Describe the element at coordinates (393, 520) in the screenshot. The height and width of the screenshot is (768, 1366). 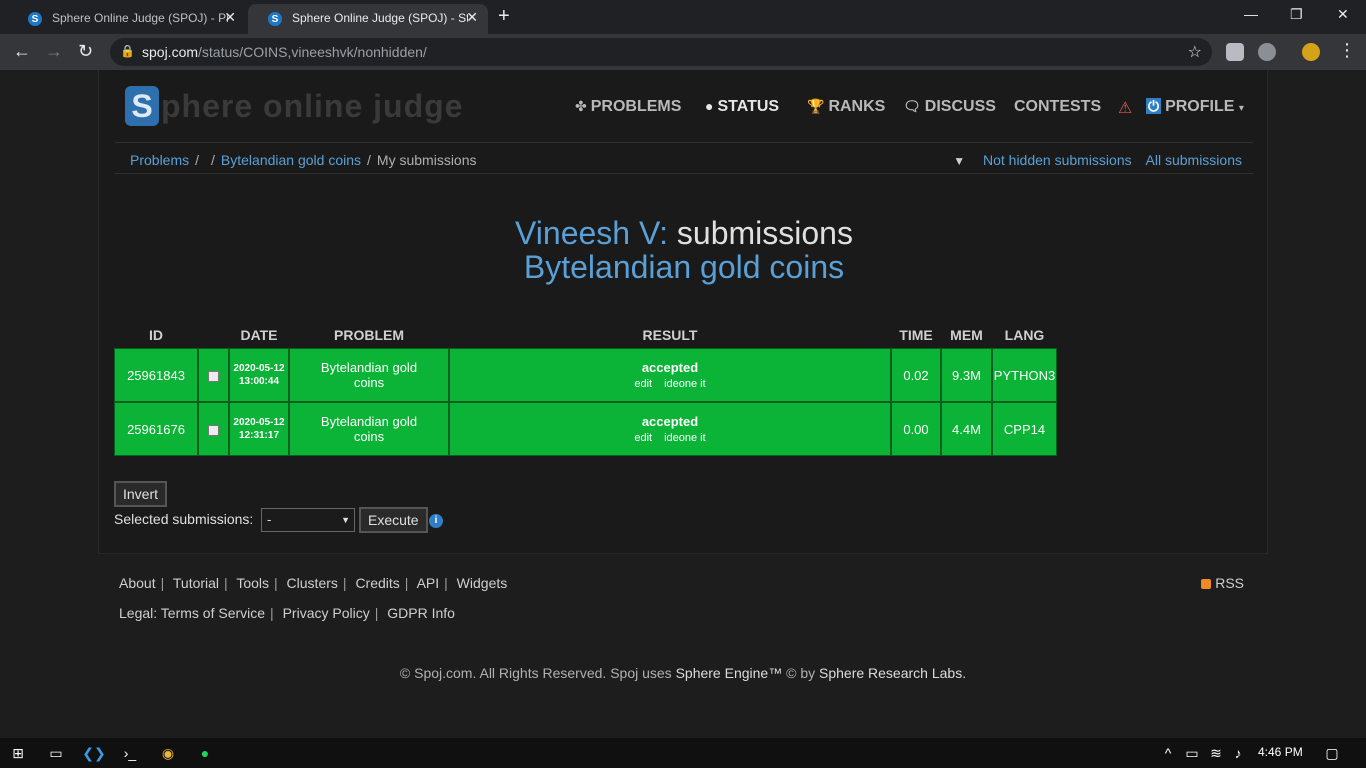
I see `execute-button: Execute` at that location.